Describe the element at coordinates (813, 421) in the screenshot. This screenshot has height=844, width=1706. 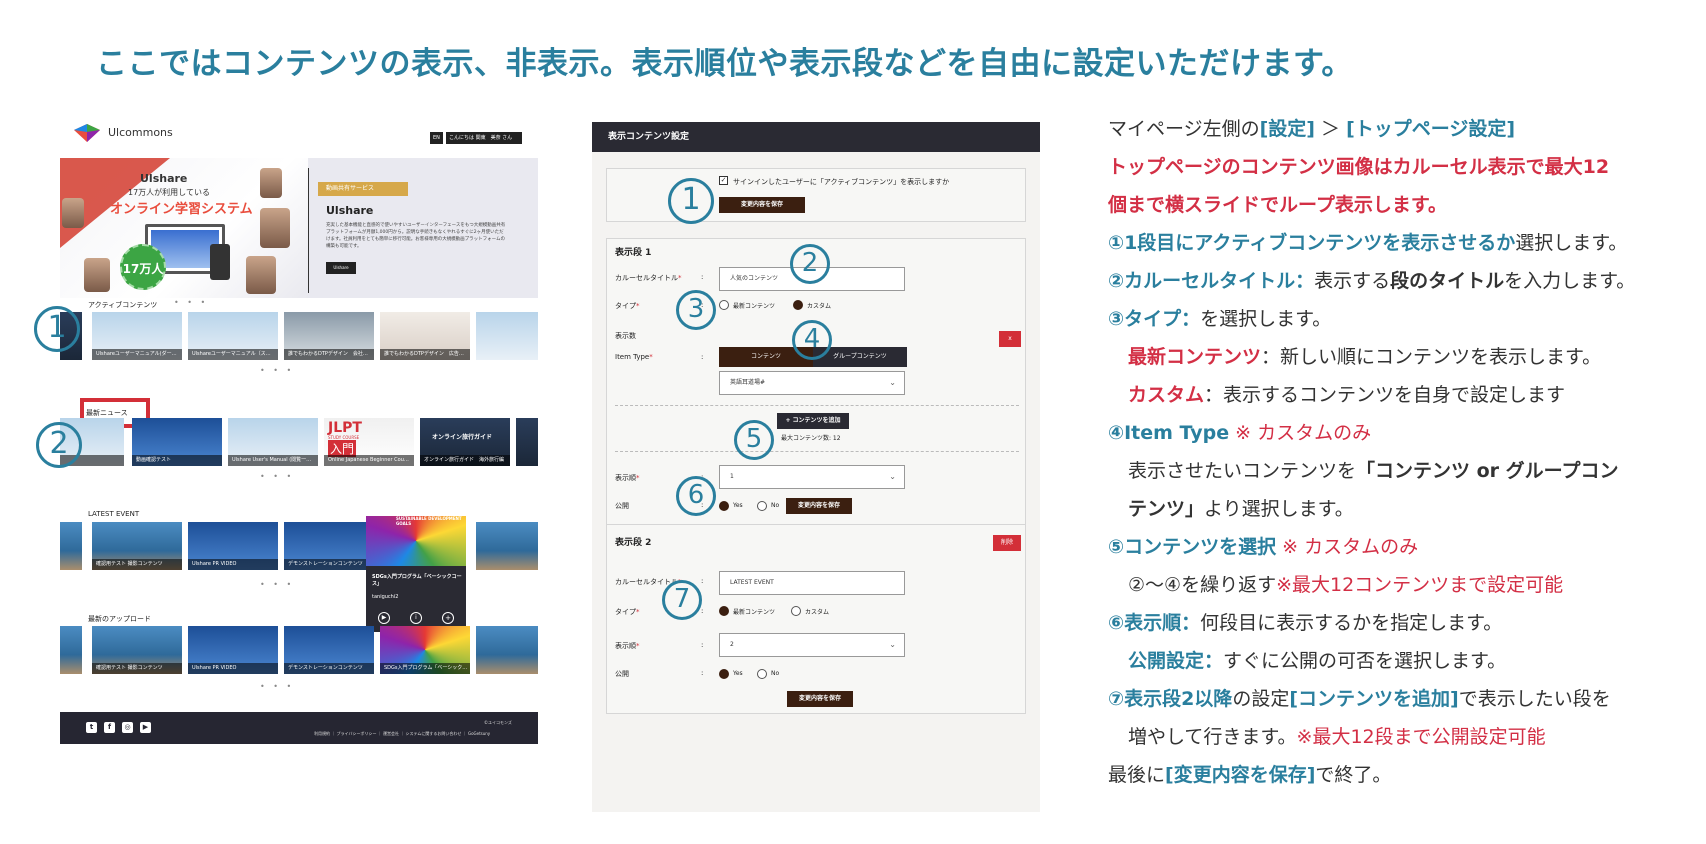
I see `add-content-button: + コンテンツを追加` at that location.